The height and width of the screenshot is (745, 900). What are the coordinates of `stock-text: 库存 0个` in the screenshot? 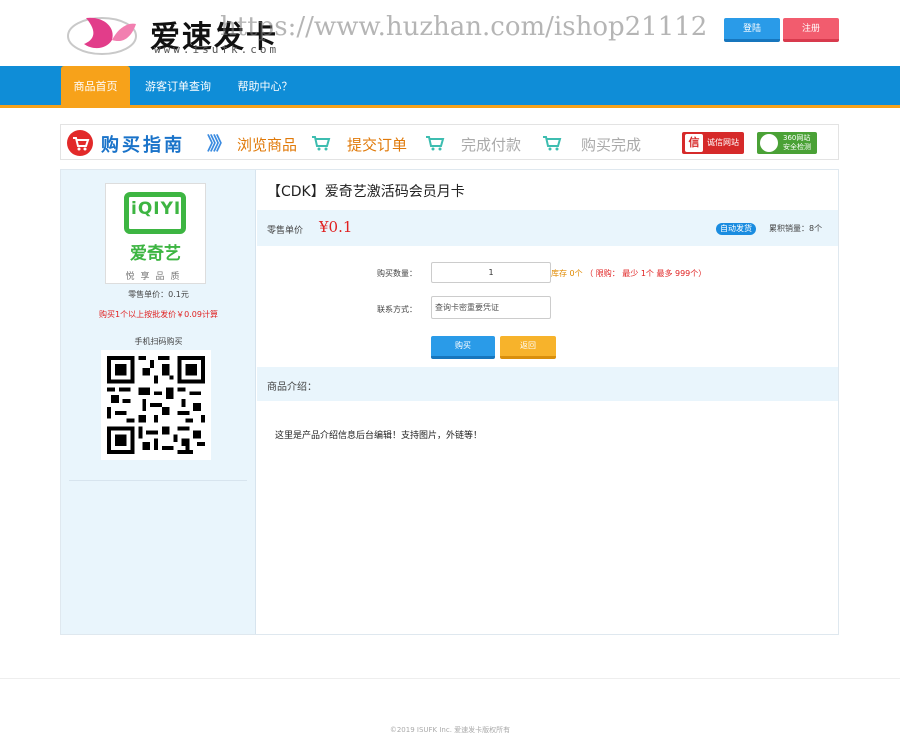 It's located at (567, 273).